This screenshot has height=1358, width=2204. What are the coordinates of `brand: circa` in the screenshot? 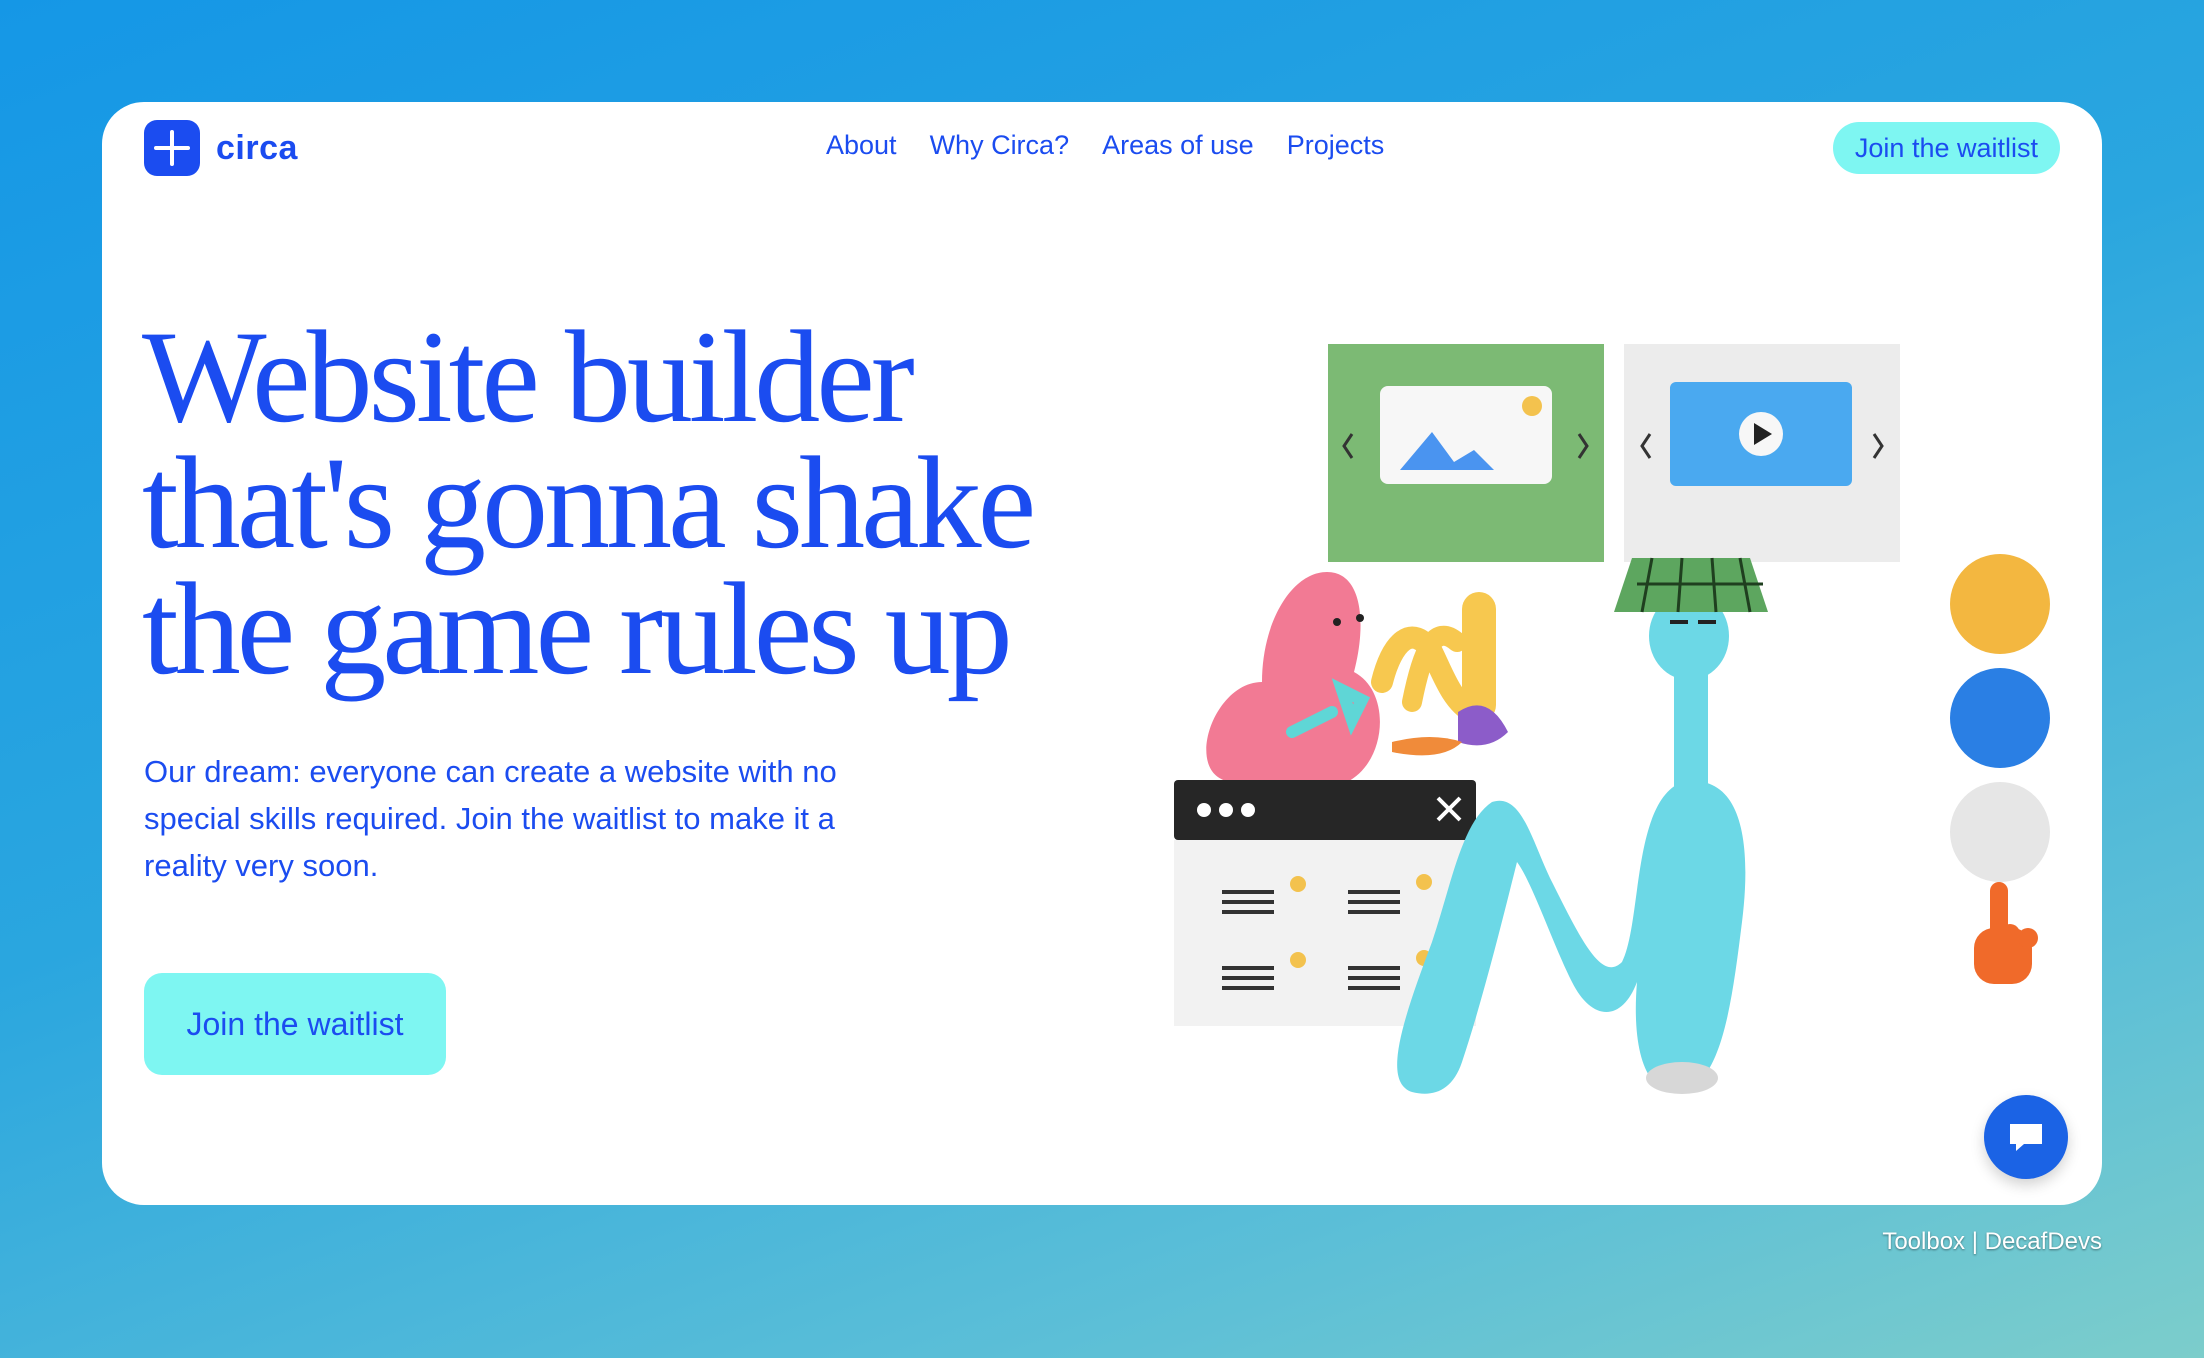 It's located at (221, 148).